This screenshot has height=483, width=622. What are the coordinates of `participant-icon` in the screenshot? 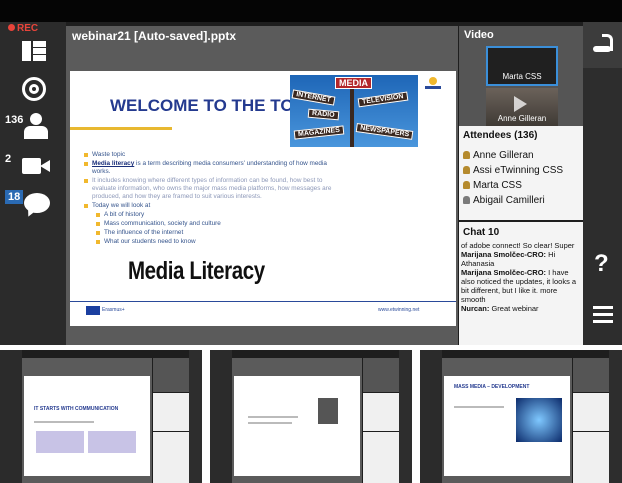 It's located at (466, 200).